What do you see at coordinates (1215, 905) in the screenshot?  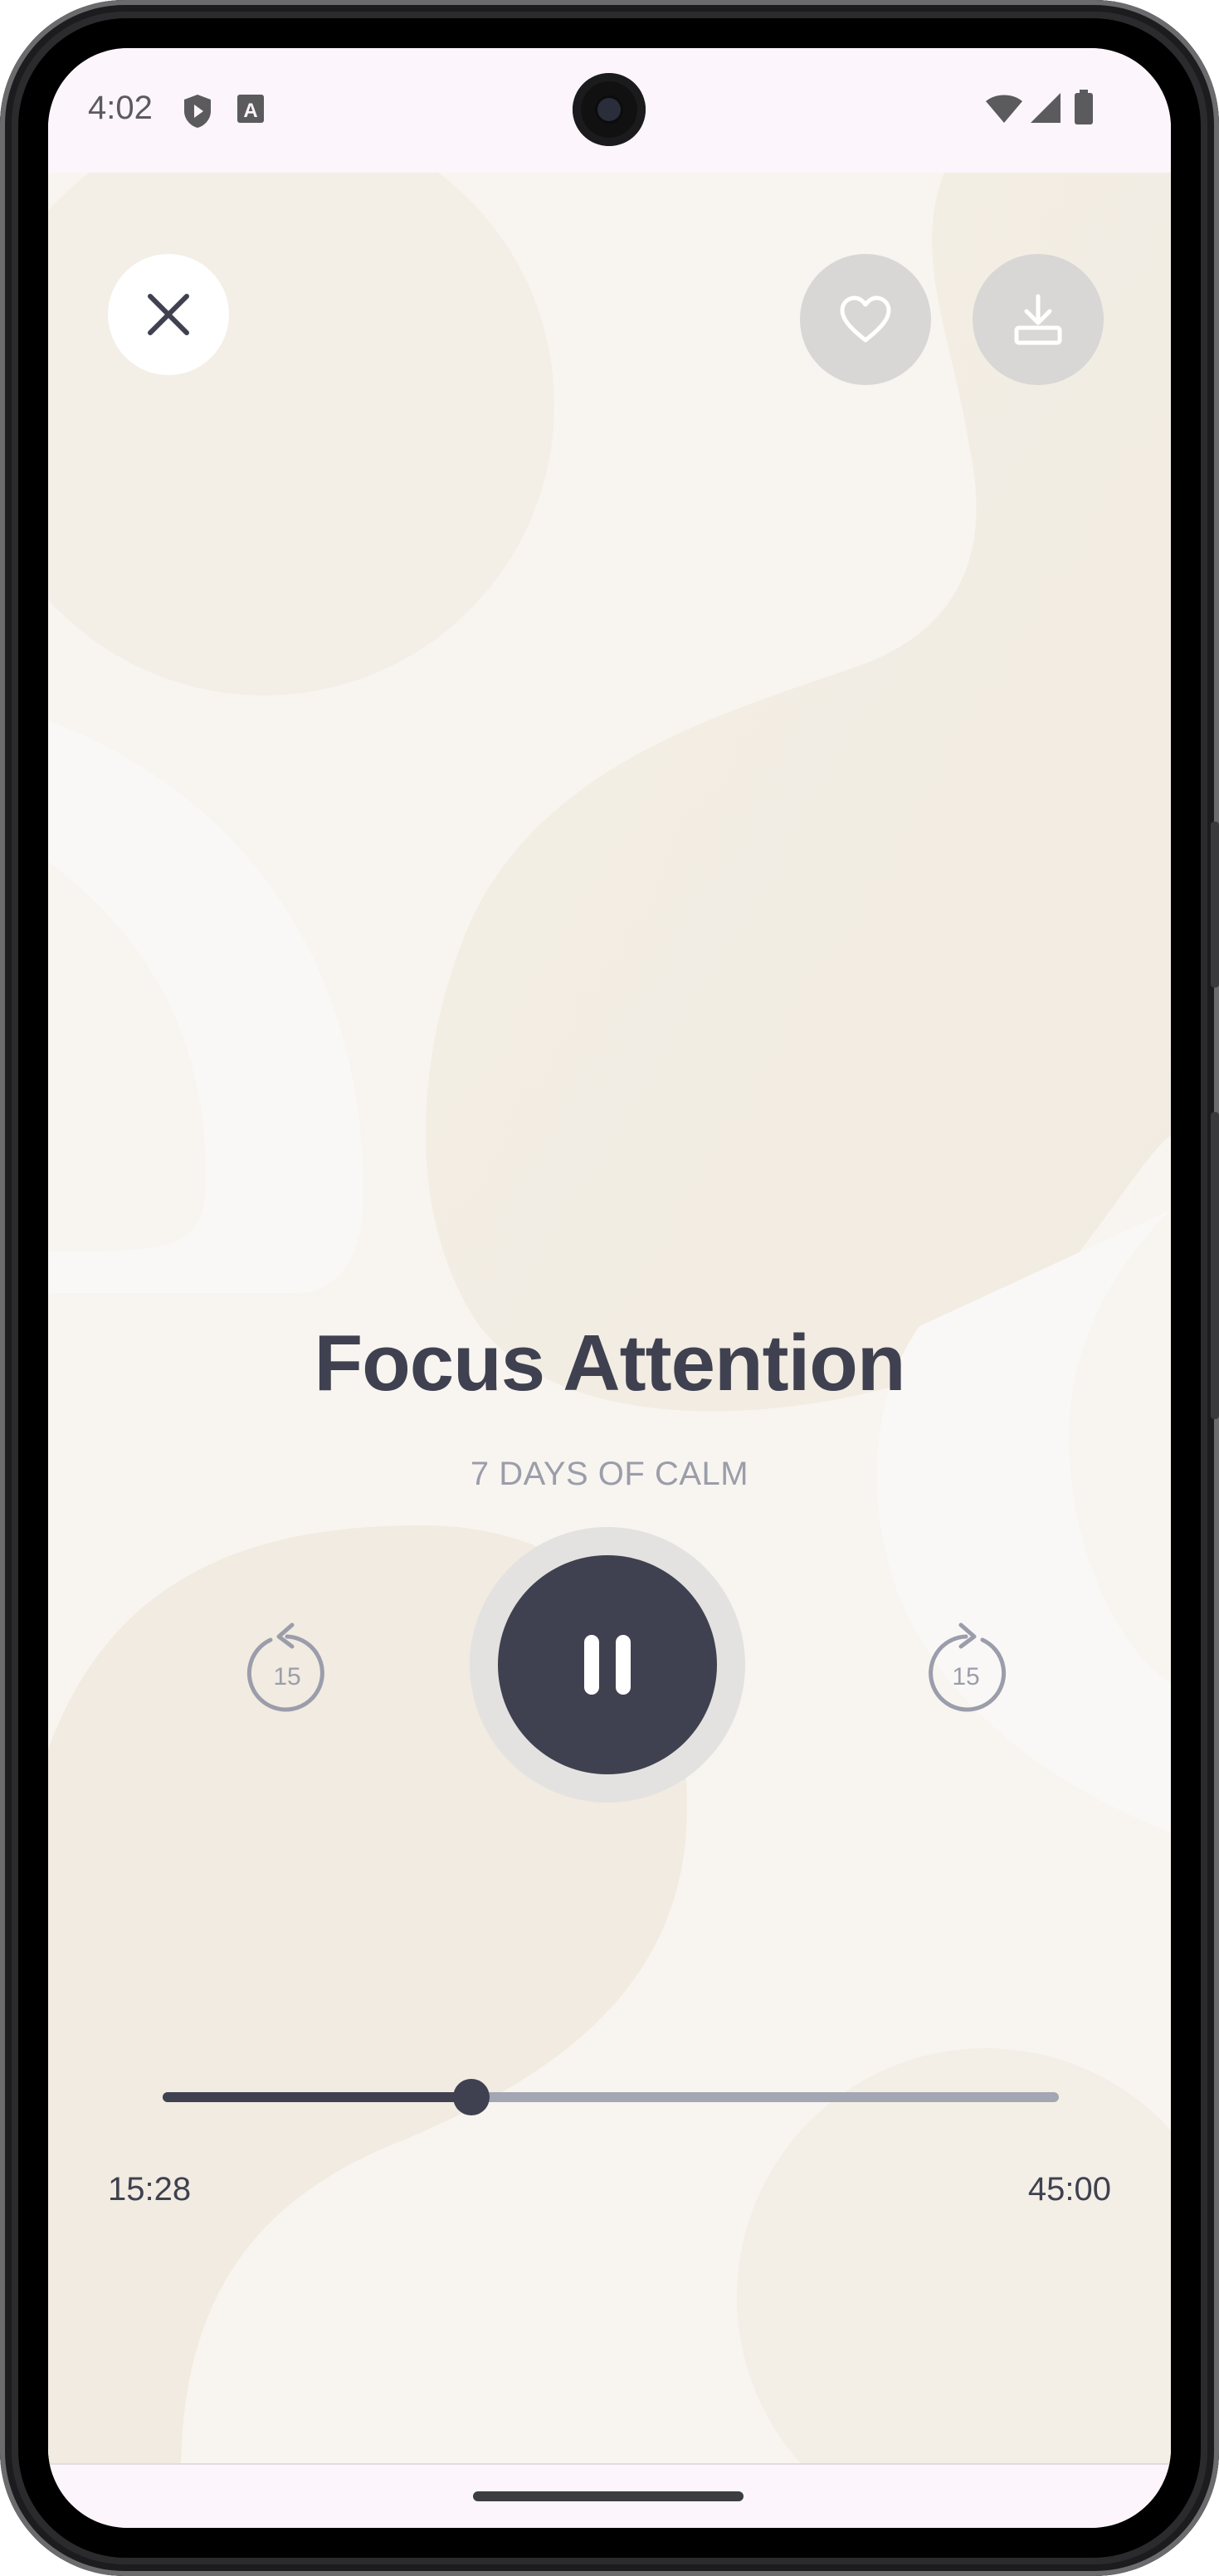 I see `volume-button` at bounding box center [1215, 905].